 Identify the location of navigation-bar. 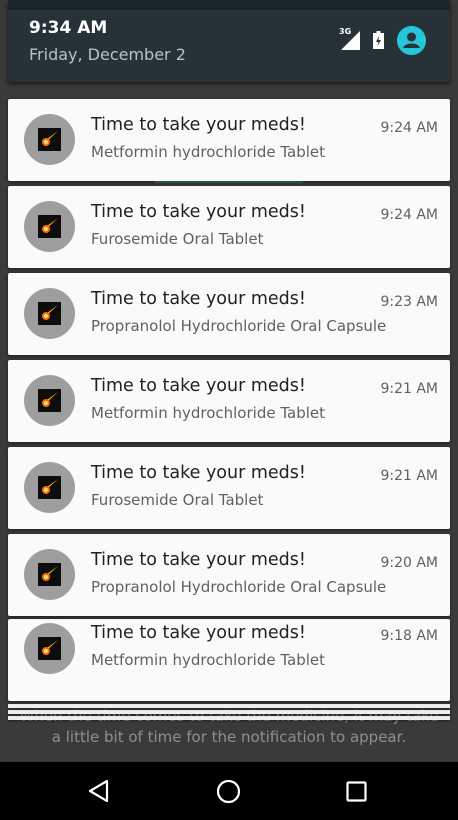
(229, 791).